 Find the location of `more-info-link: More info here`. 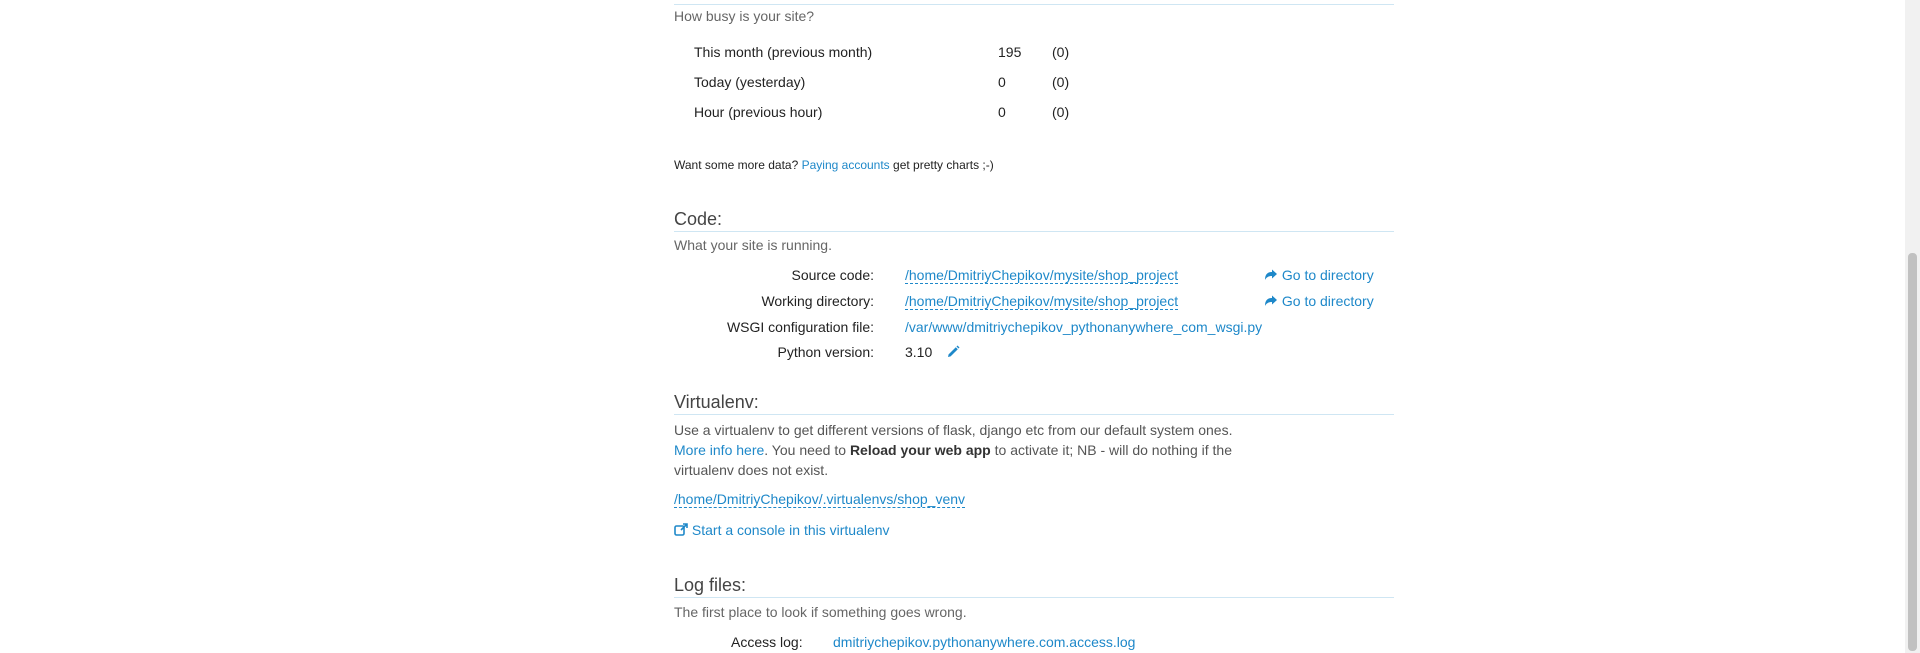

more-info-link: More info here is located at coordinates (719, 450).